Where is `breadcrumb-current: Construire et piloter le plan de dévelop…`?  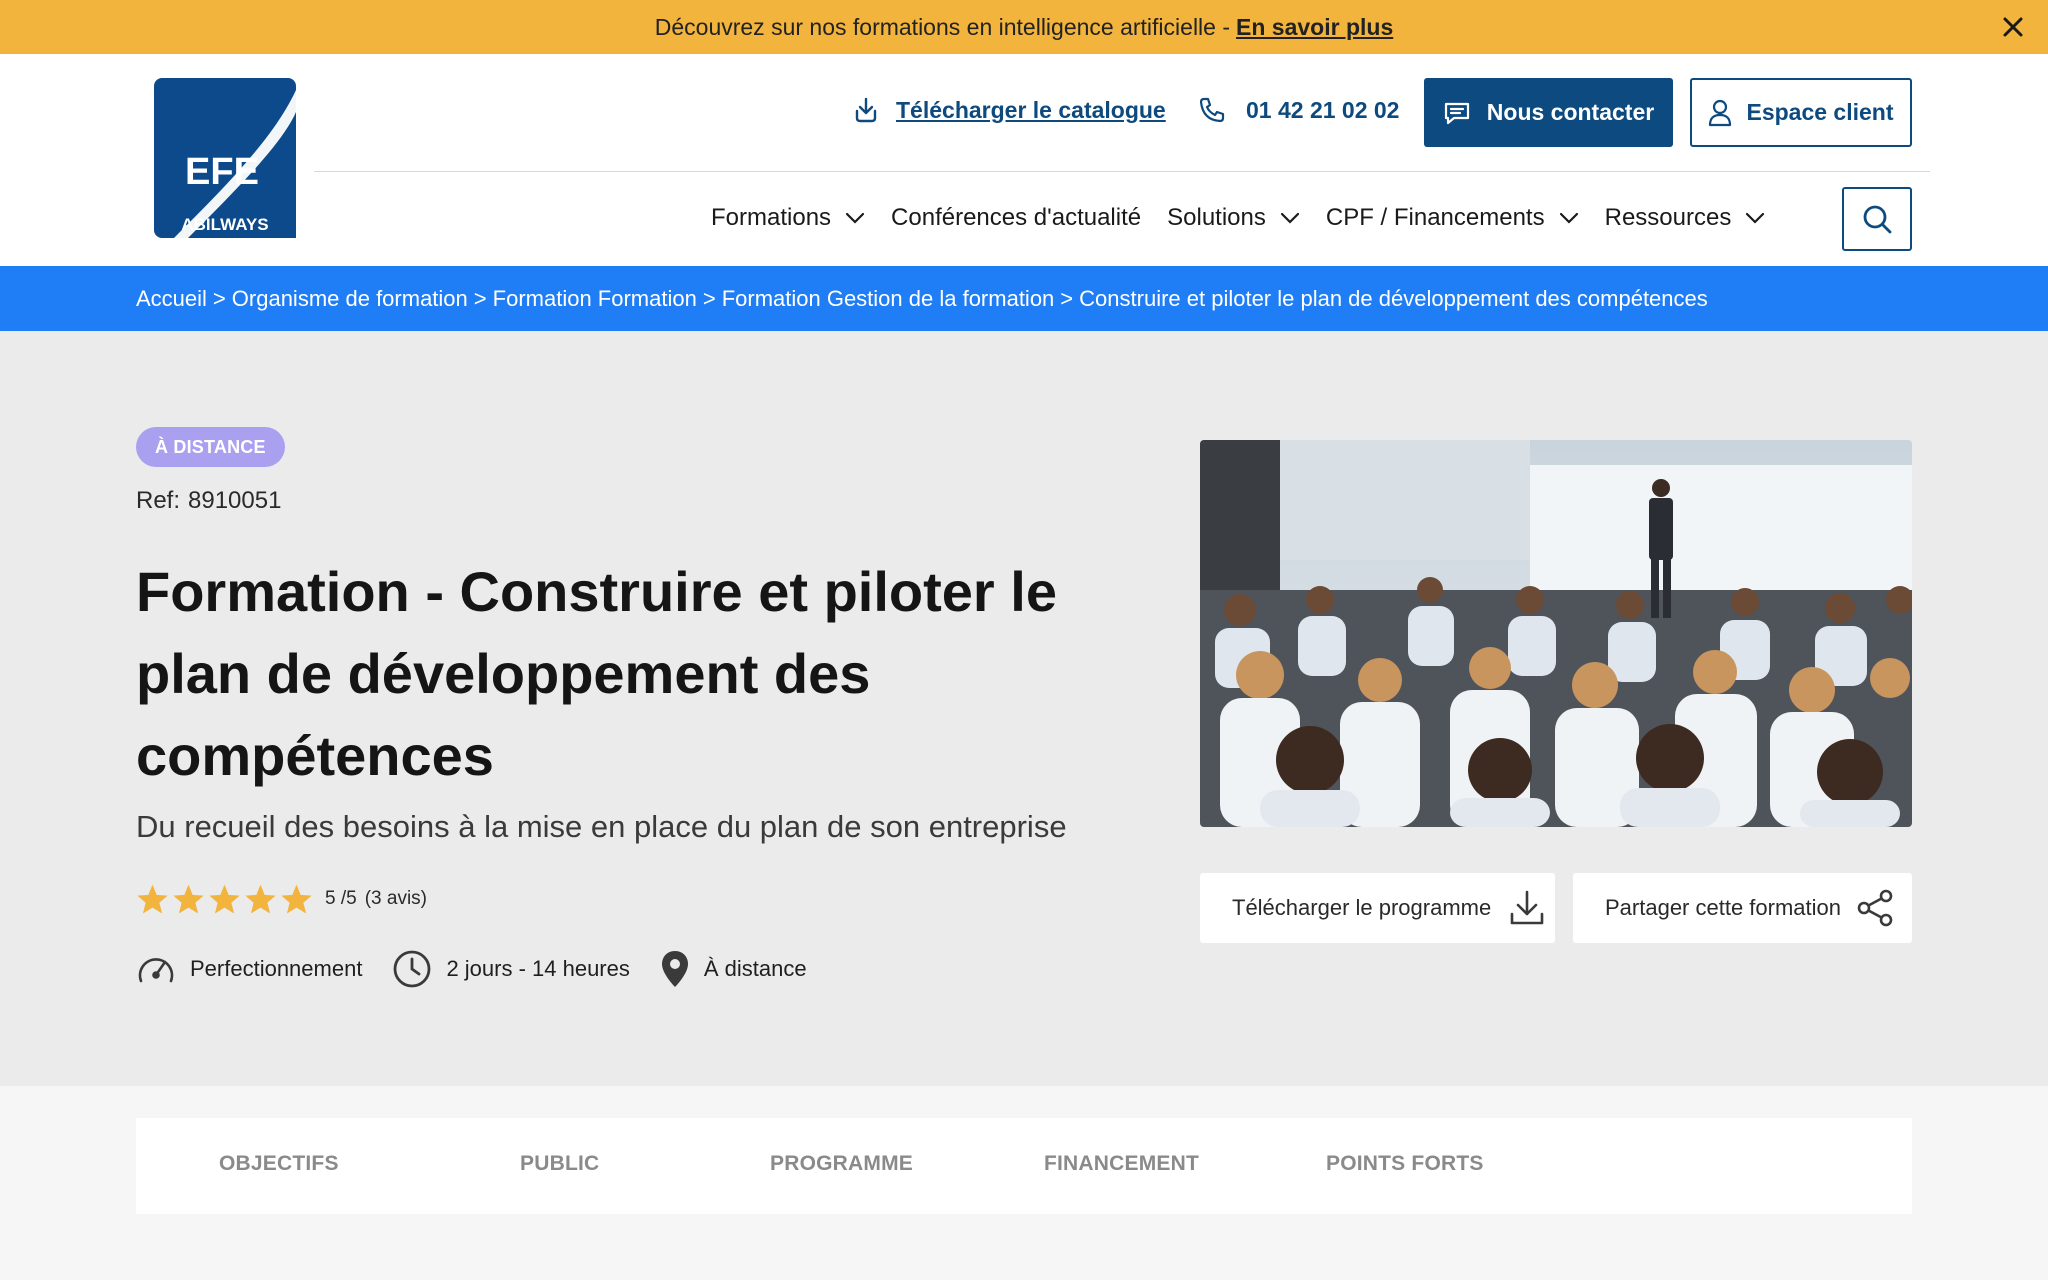
breadcrumb-current: Construire et piloter le plan de dévelop… is located at coordinates (1393, 298).